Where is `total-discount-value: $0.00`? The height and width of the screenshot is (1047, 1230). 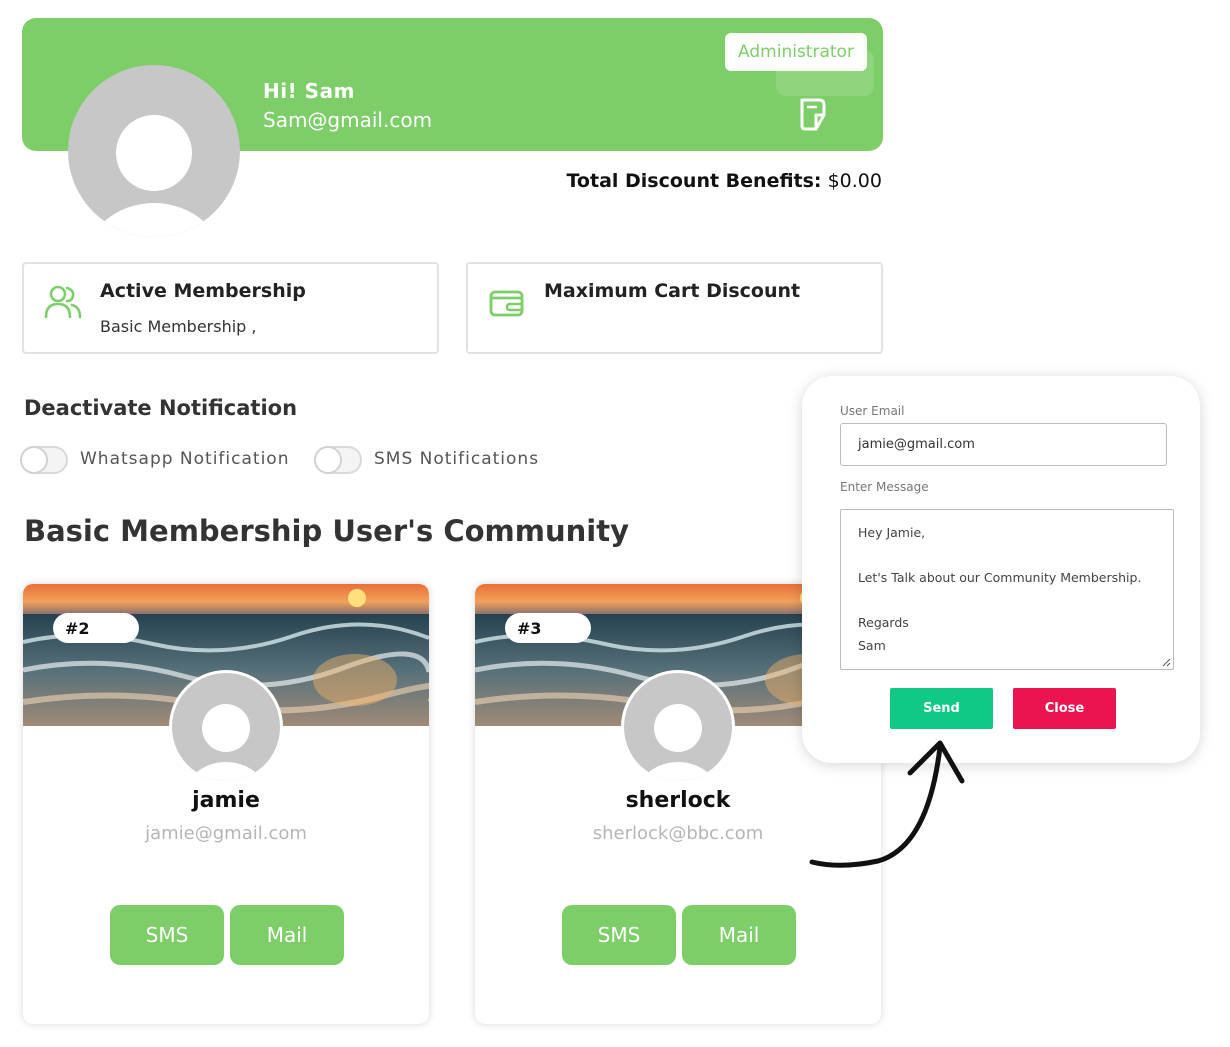 total-discount-value: $0.00 is located at coordinates (854, 181).